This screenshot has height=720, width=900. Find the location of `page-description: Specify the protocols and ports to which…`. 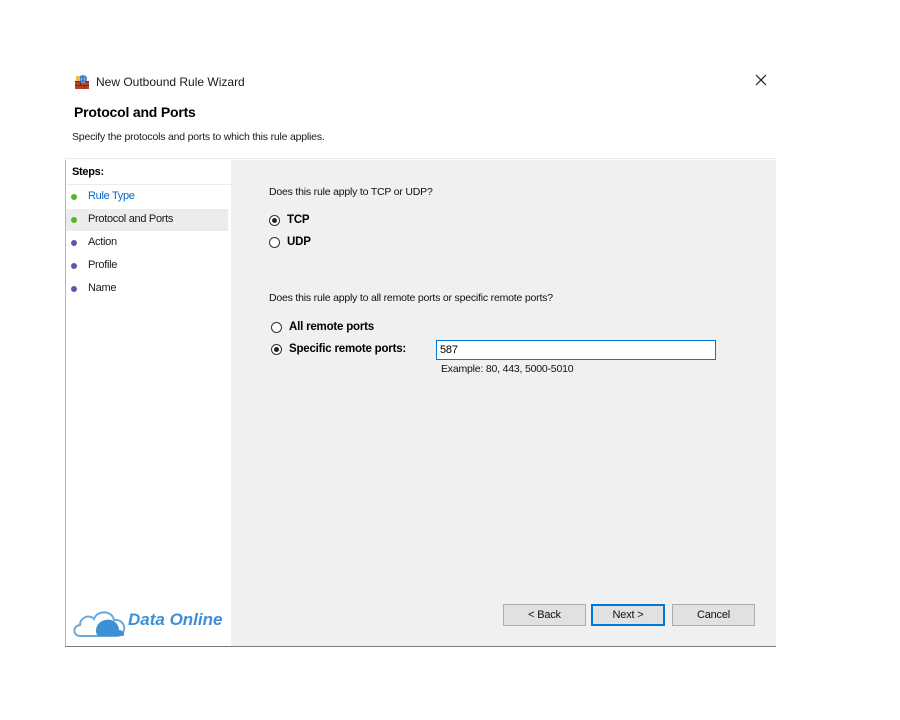

page-description: Specify the protocols and ports to which… is located at coordinates (198, 137).